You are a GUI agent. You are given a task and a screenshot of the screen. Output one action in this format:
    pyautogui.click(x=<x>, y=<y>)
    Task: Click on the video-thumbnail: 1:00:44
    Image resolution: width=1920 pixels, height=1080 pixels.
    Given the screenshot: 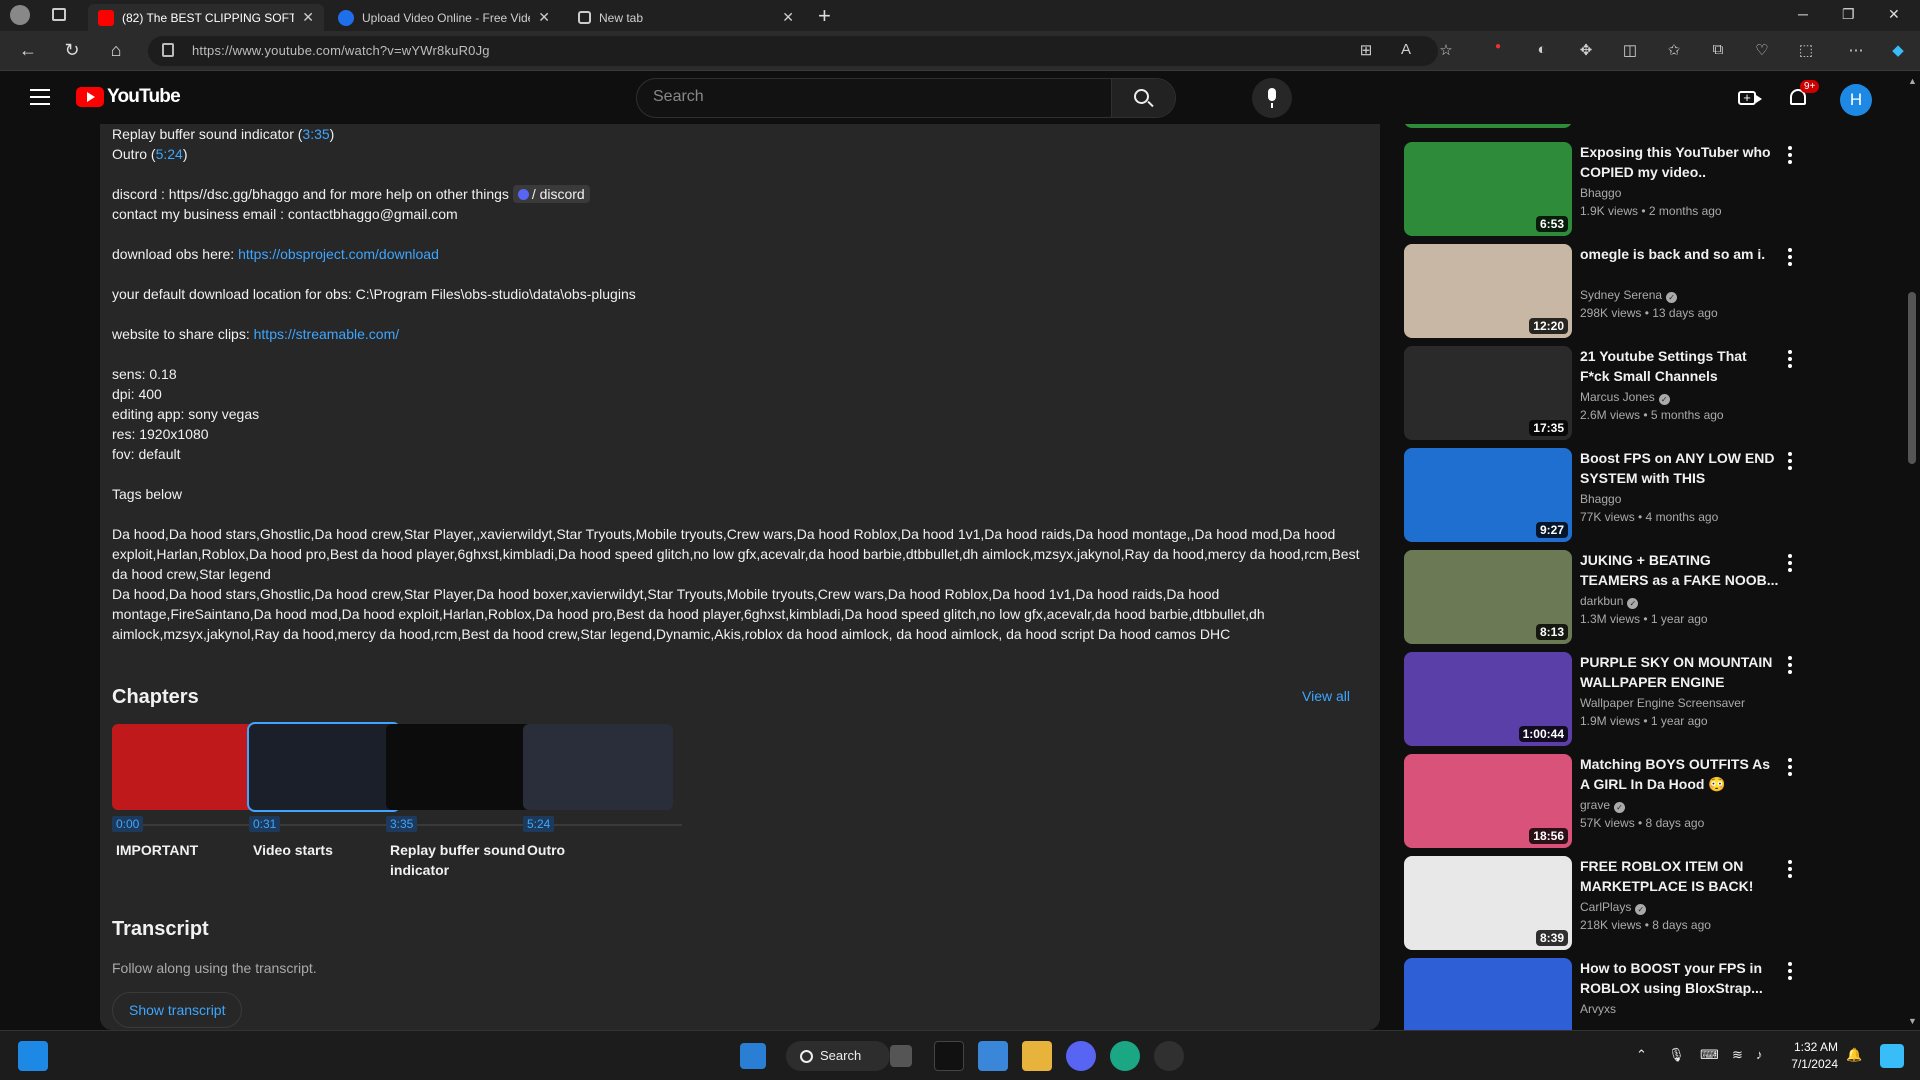 What is the action you would take?
    pyautogui.click(x=1488, y=699)
    